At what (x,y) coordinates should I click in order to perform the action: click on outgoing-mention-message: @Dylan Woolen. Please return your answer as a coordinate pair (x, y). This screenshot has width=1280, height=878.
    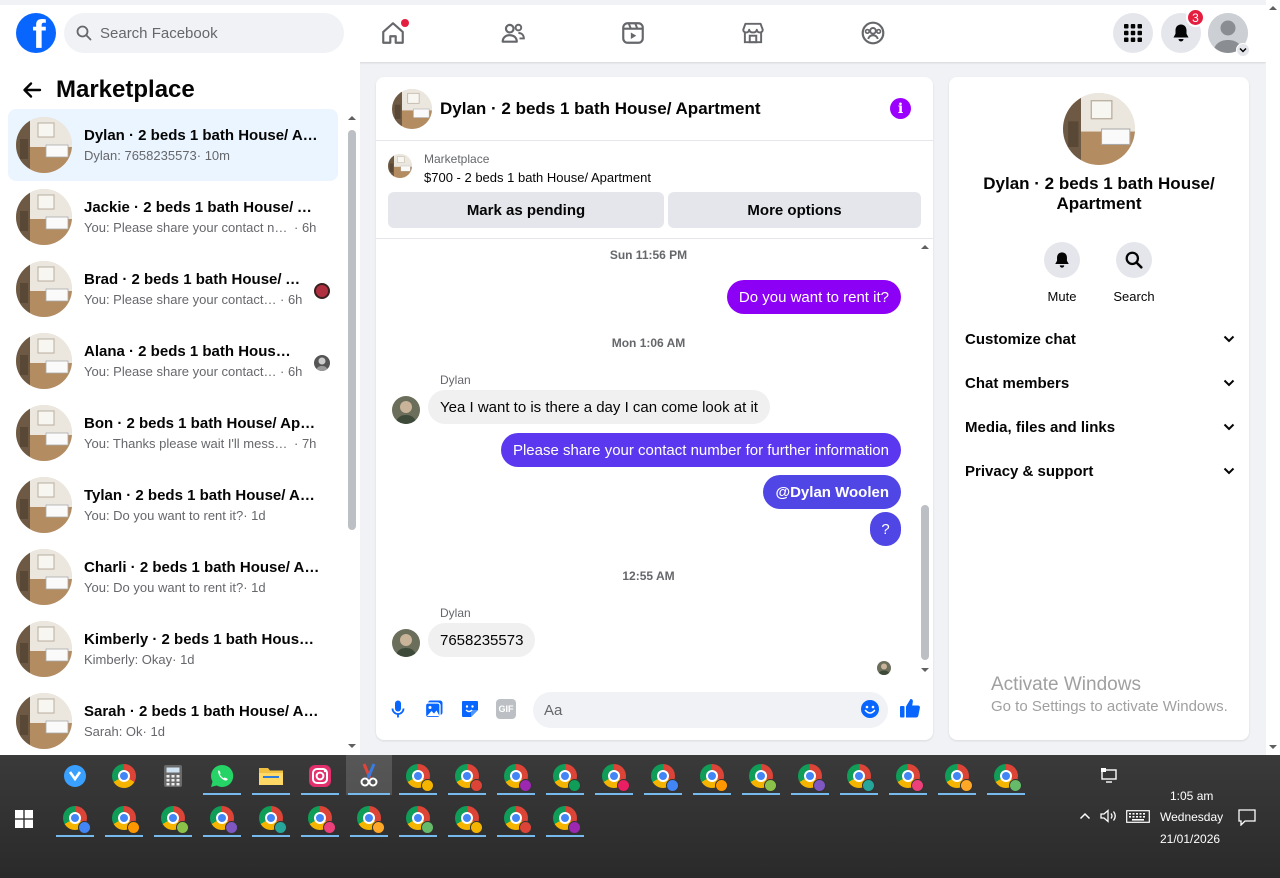
    Looking at the image, I should click on (832, 492).